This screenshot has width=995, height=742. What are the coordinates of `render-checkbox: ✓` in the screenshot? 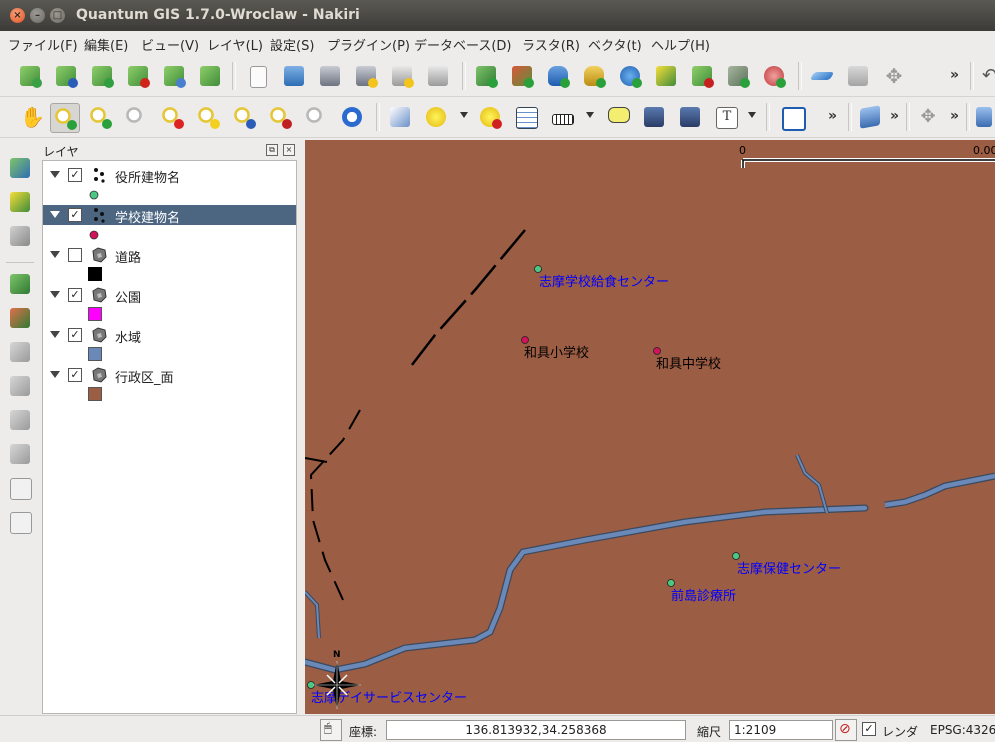 It's located at (869, 729).